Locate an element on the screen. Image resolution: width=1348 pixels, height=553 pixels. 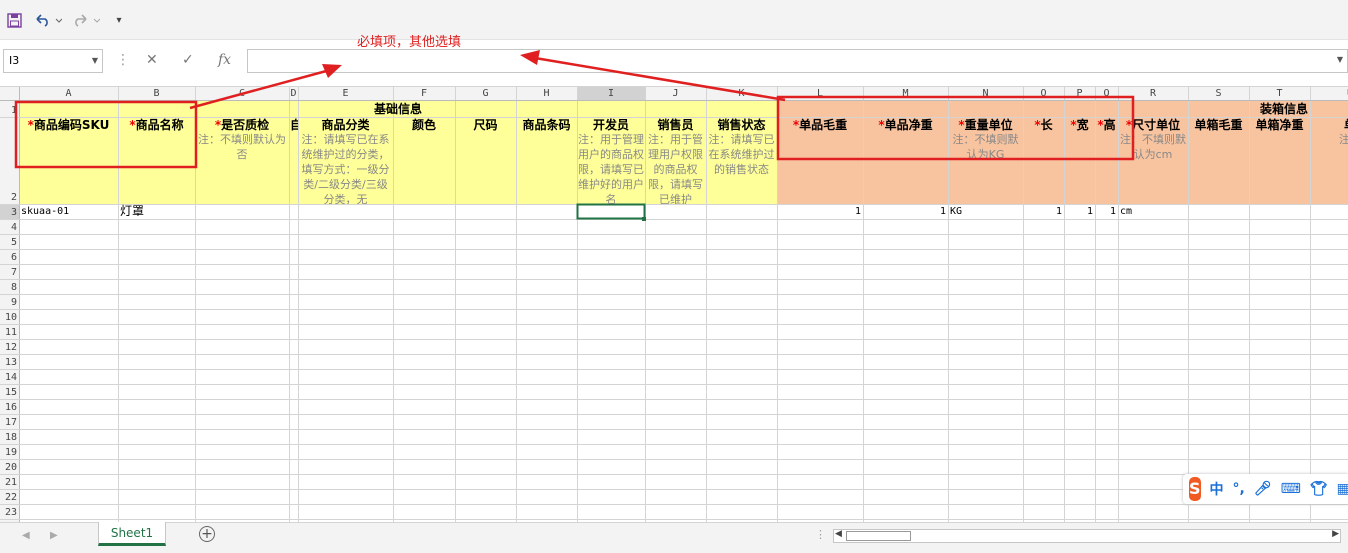
grid-menu-icon: ▦ is located at coordinates (1342, 489).